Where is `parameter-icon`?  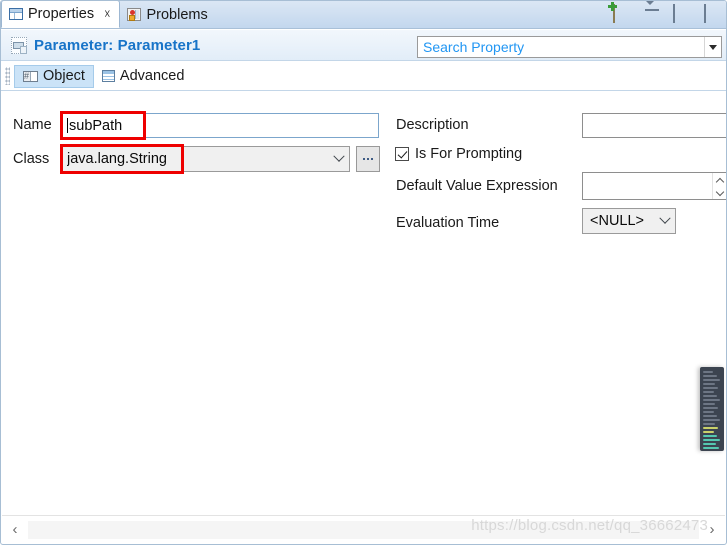
parameter-icon is located at coordinates (19, 45).